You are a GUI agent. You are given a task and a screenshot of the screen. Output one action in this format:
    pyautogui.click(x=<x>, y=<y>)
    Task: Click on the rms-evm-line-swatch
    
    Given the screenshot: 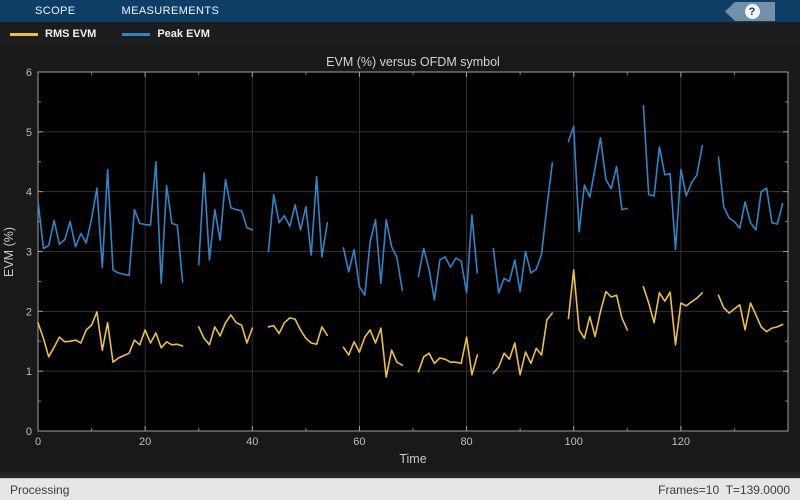 What is the action you would take?
    pyautogui.click(x=24, y=34)
    